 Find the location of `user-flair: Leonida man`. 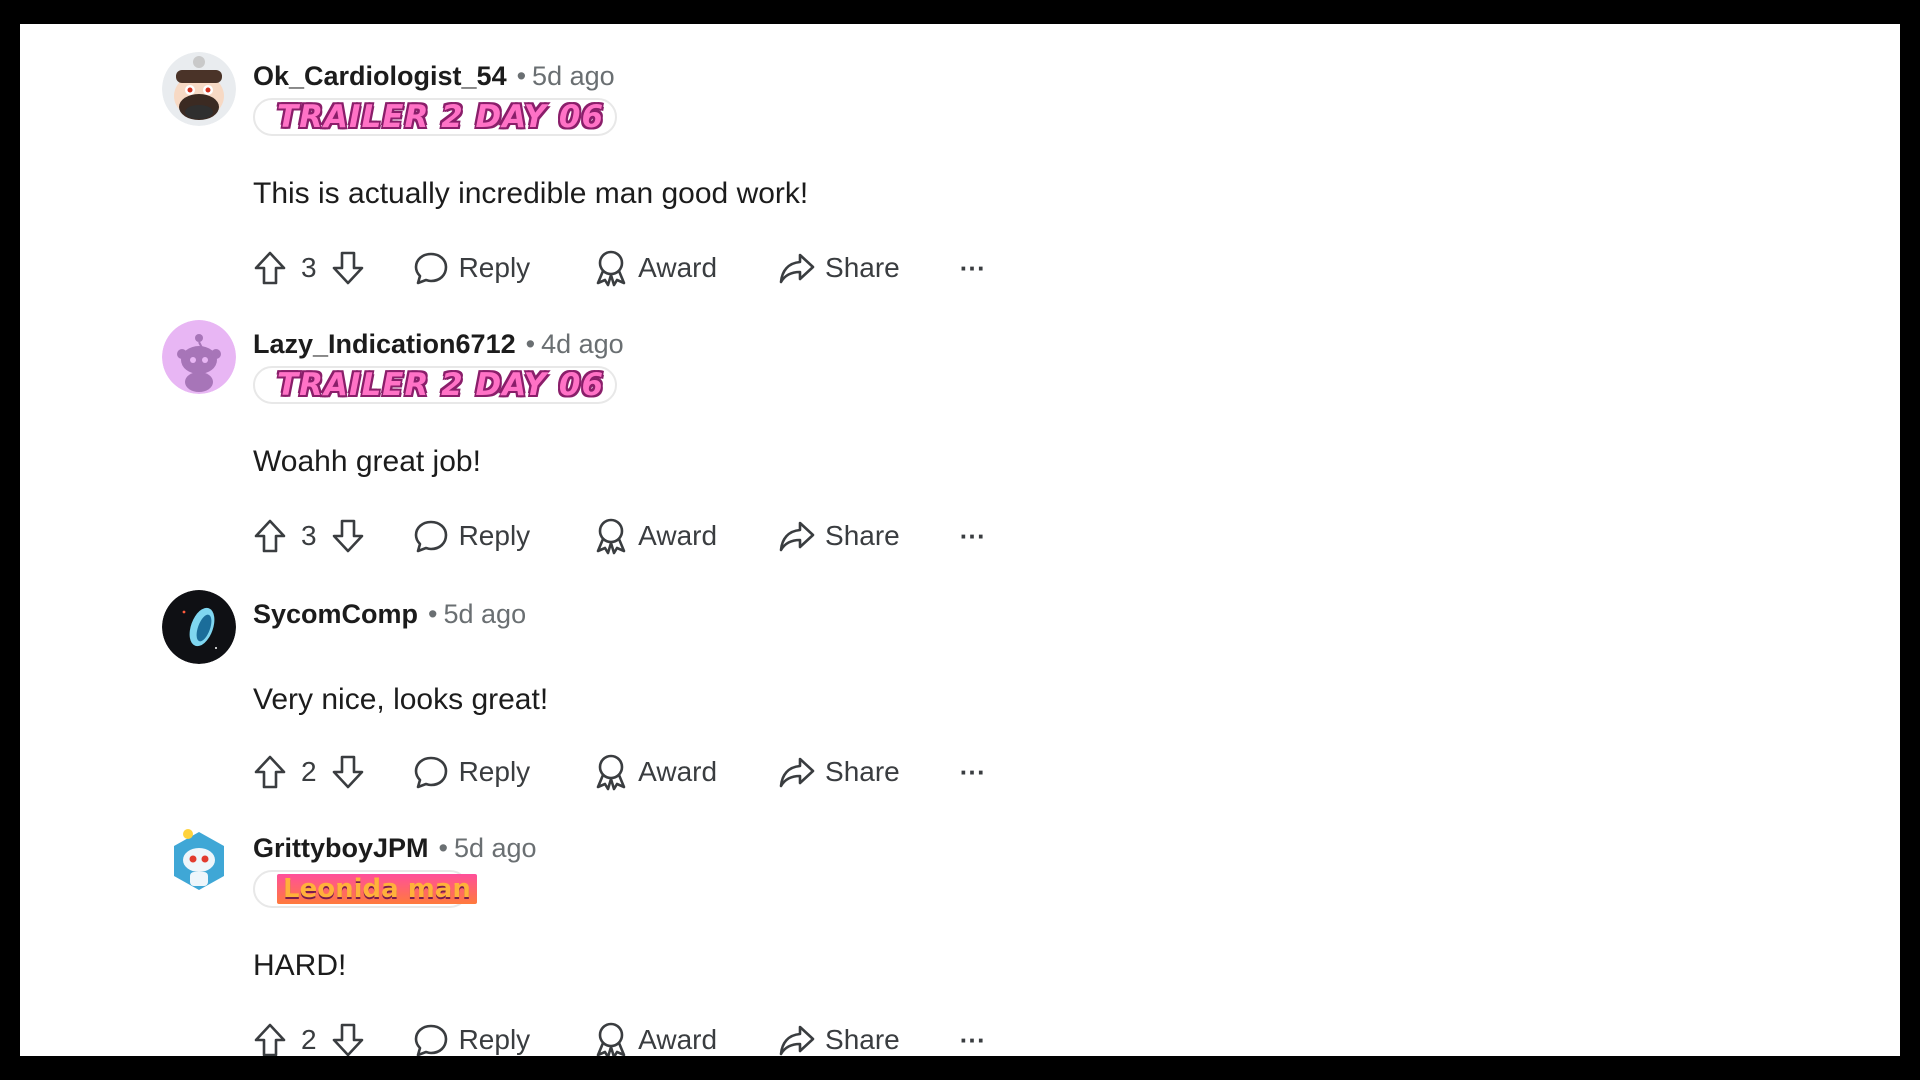

user-flair: Leonida man is located at coordinates (365, 889).